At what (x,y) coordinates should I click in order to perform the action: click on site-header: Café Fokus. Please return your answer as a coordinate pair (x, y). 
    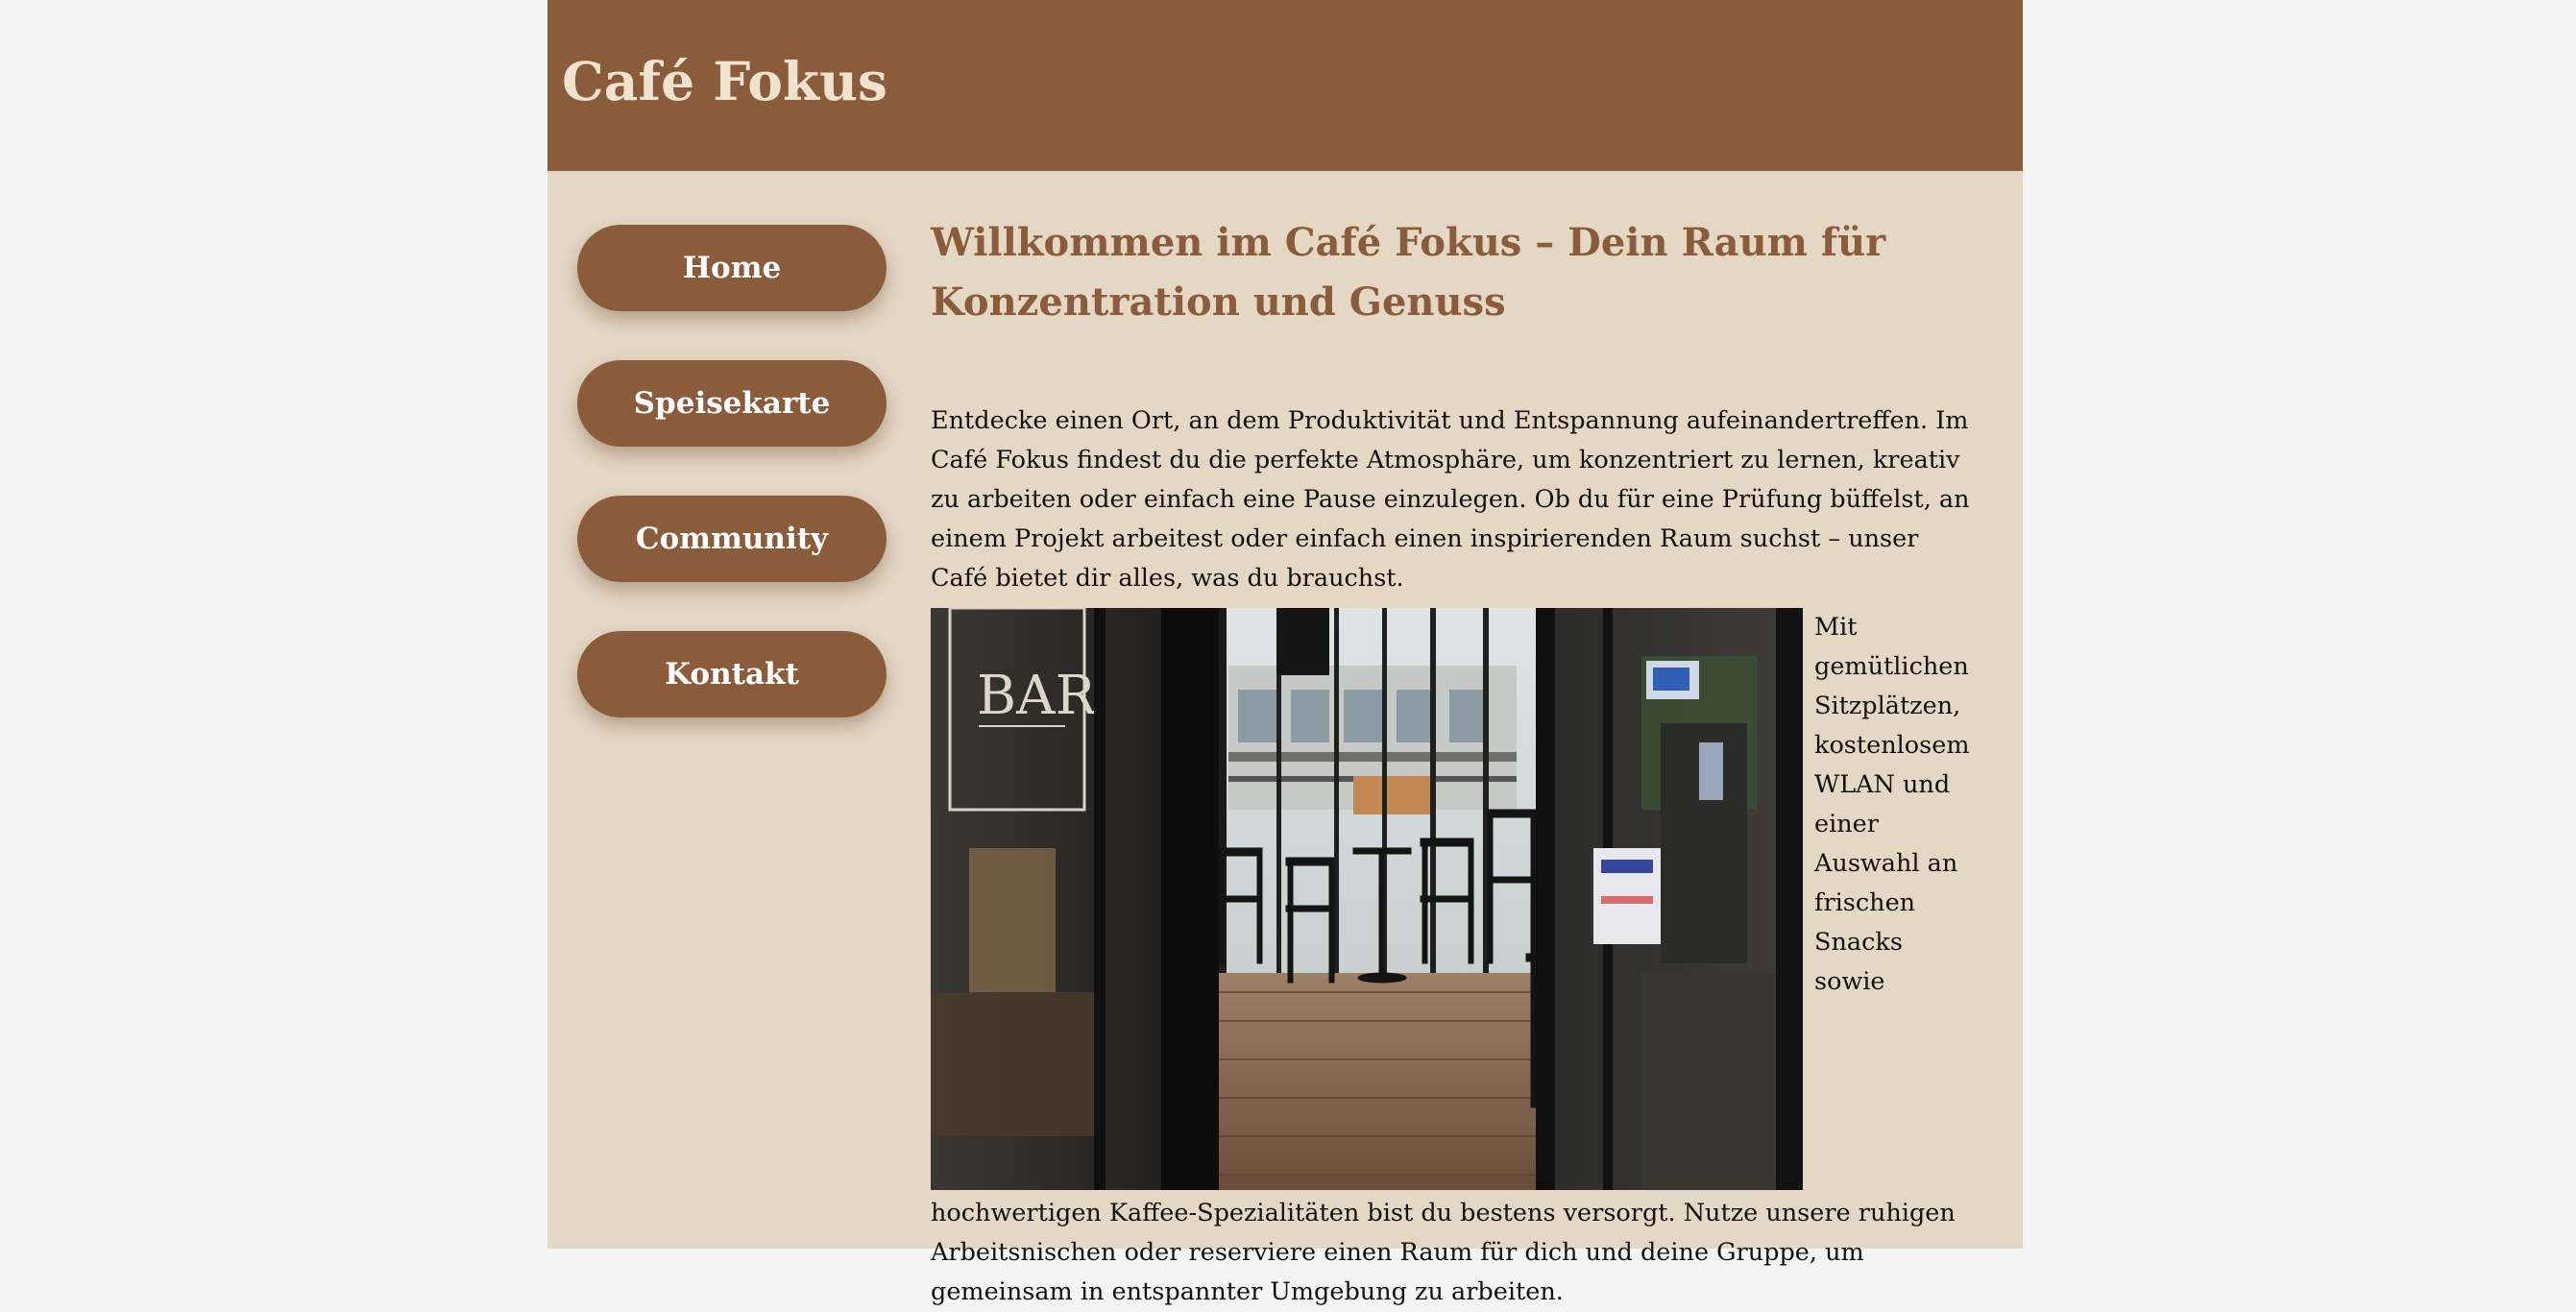
    Looking at the image, I should click on (1285, 86).